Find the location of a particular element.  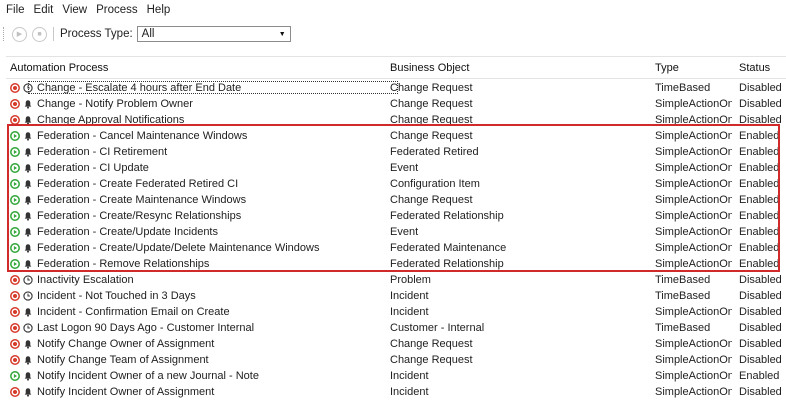

process-name-cell: Notify Change Team of Assignment is located at coordinates (195, 360).